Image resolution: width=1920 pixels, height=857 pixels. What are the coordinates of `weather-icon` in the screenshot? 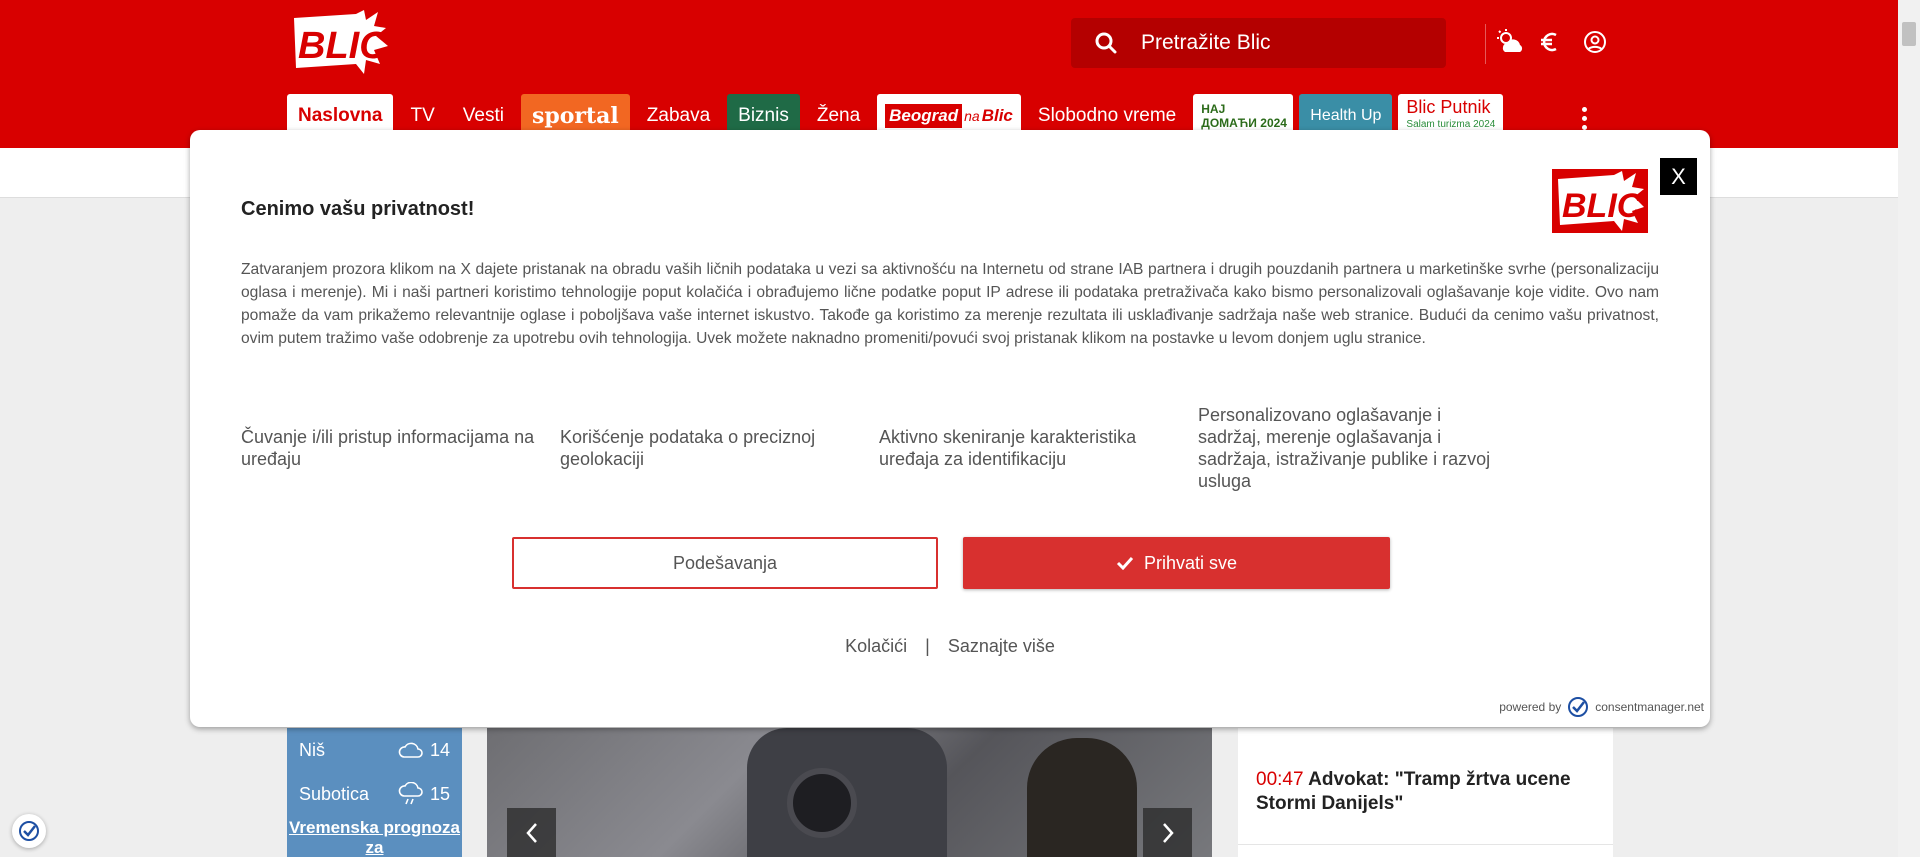 It's located at (1510, 42).